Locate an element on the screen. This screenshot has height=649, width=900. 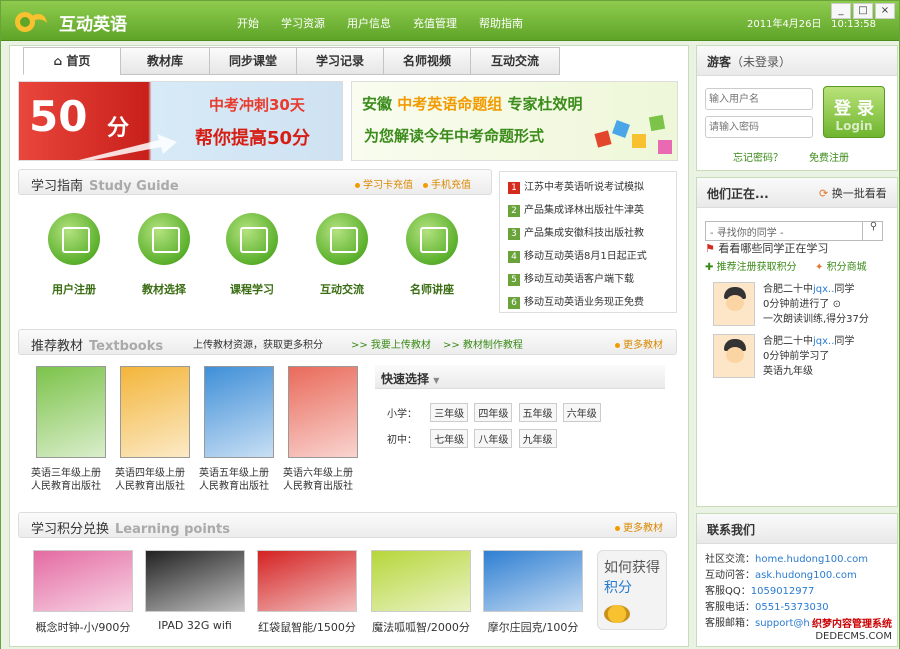
quick-select-header: 快速选择 ▼ is located at coordinates (520, 377).